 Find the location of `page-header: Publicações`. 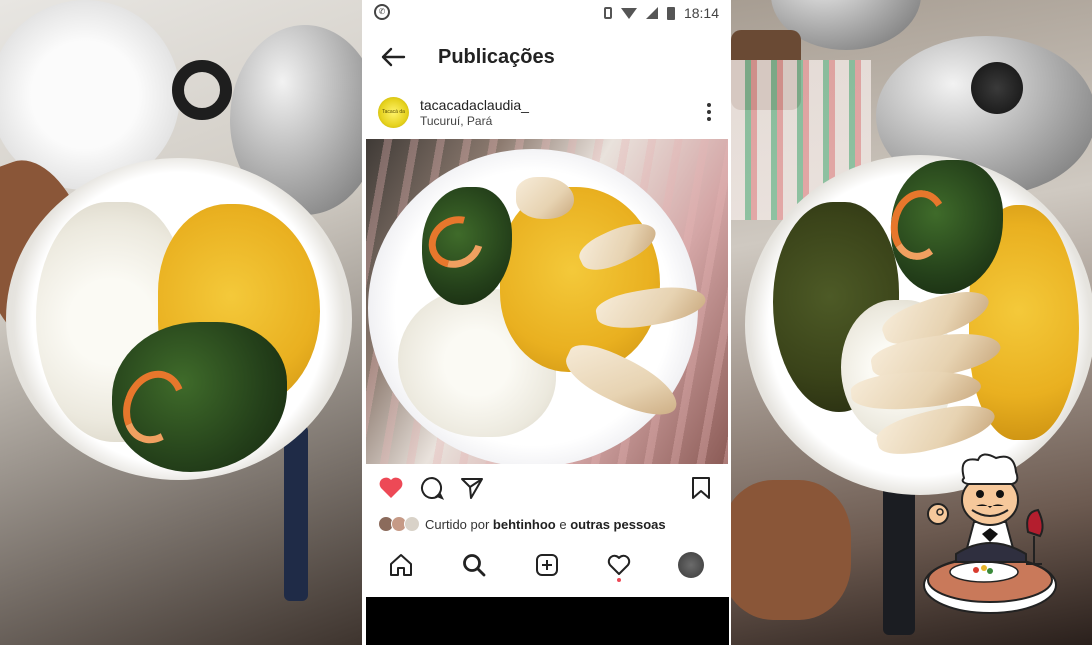

page-header: Publicações is located at coordinates (546, 58).